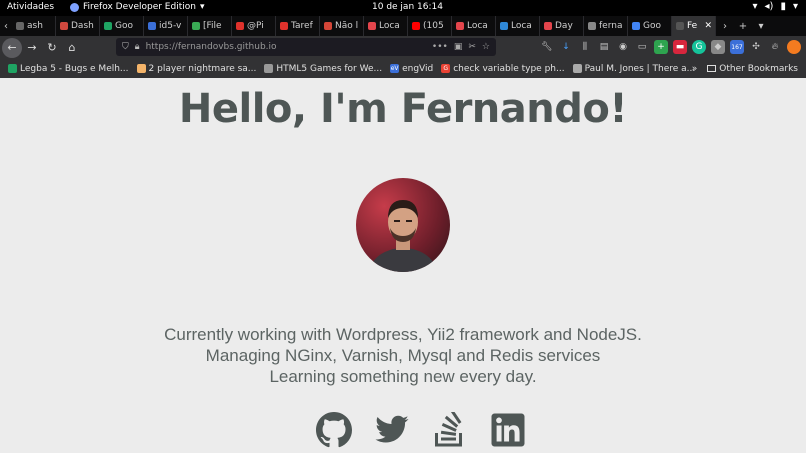 This screenshot has width=806, height=453. Describe the element at coordinates (623, 47) in the screenshot. I see `account-icon: ◉` at that location.